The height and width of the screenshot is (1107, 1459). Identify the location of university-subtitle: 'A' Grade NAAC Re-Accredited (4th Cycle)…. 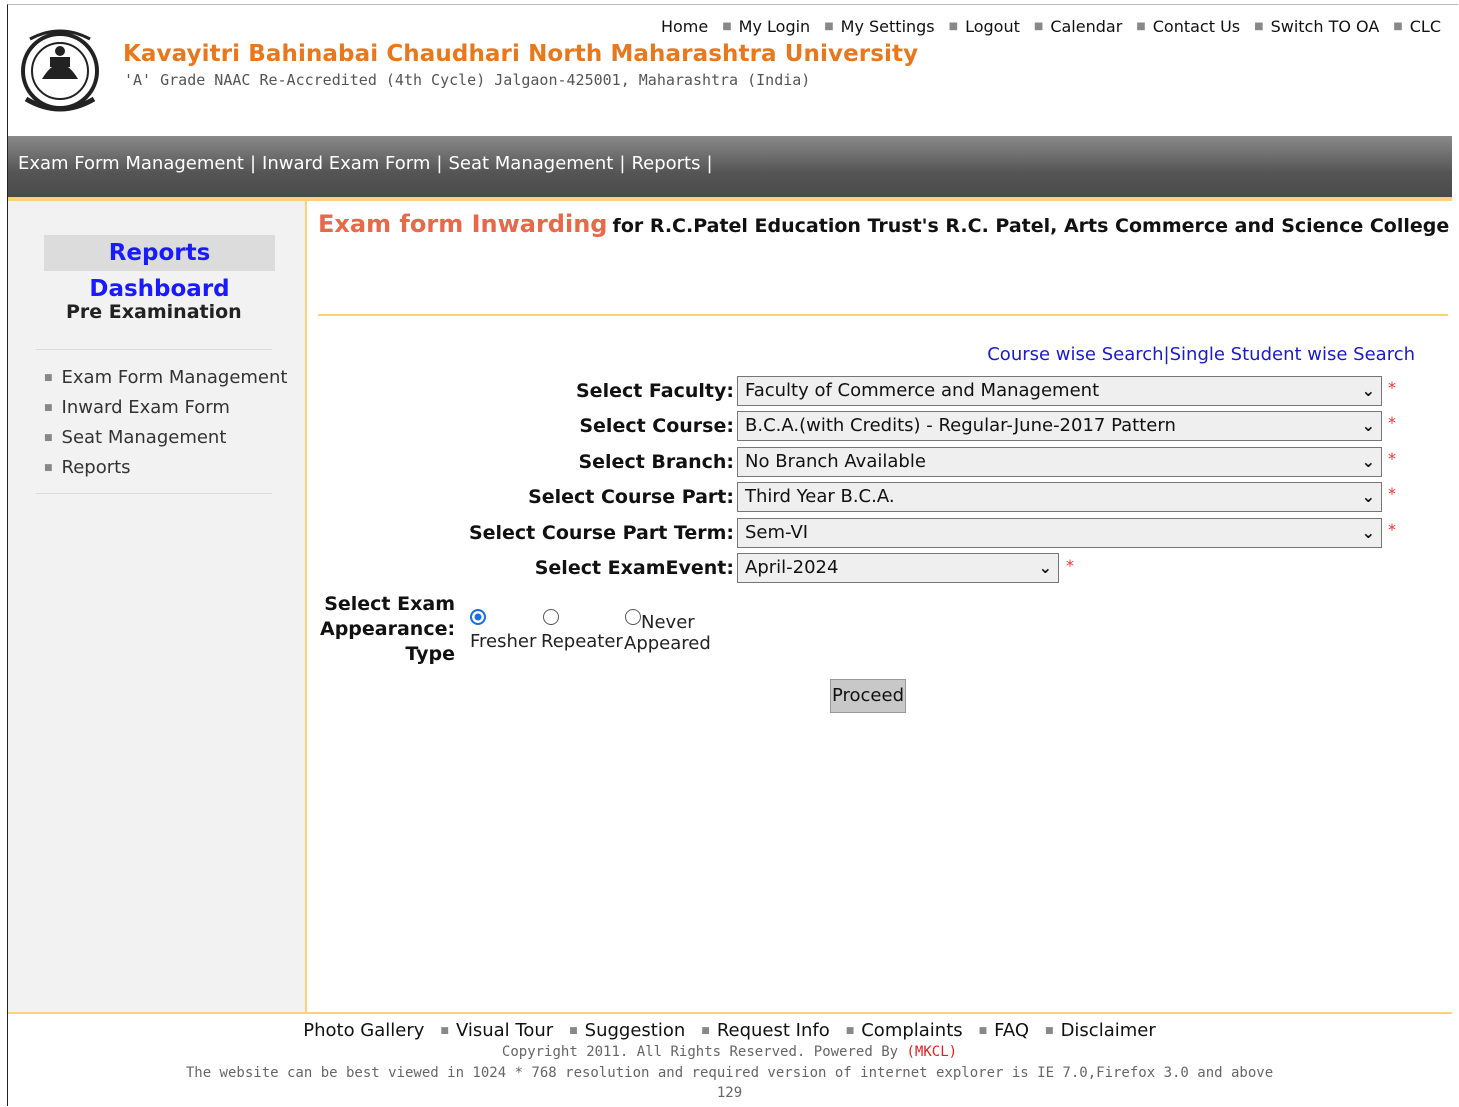
(467, 80).